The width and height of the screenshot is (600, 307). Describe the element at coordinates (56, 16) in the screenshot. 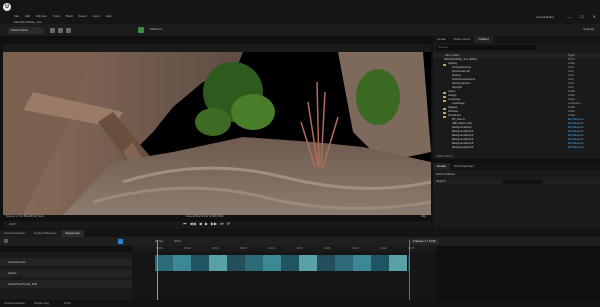

I see `menu-tools: Tools` at that location.